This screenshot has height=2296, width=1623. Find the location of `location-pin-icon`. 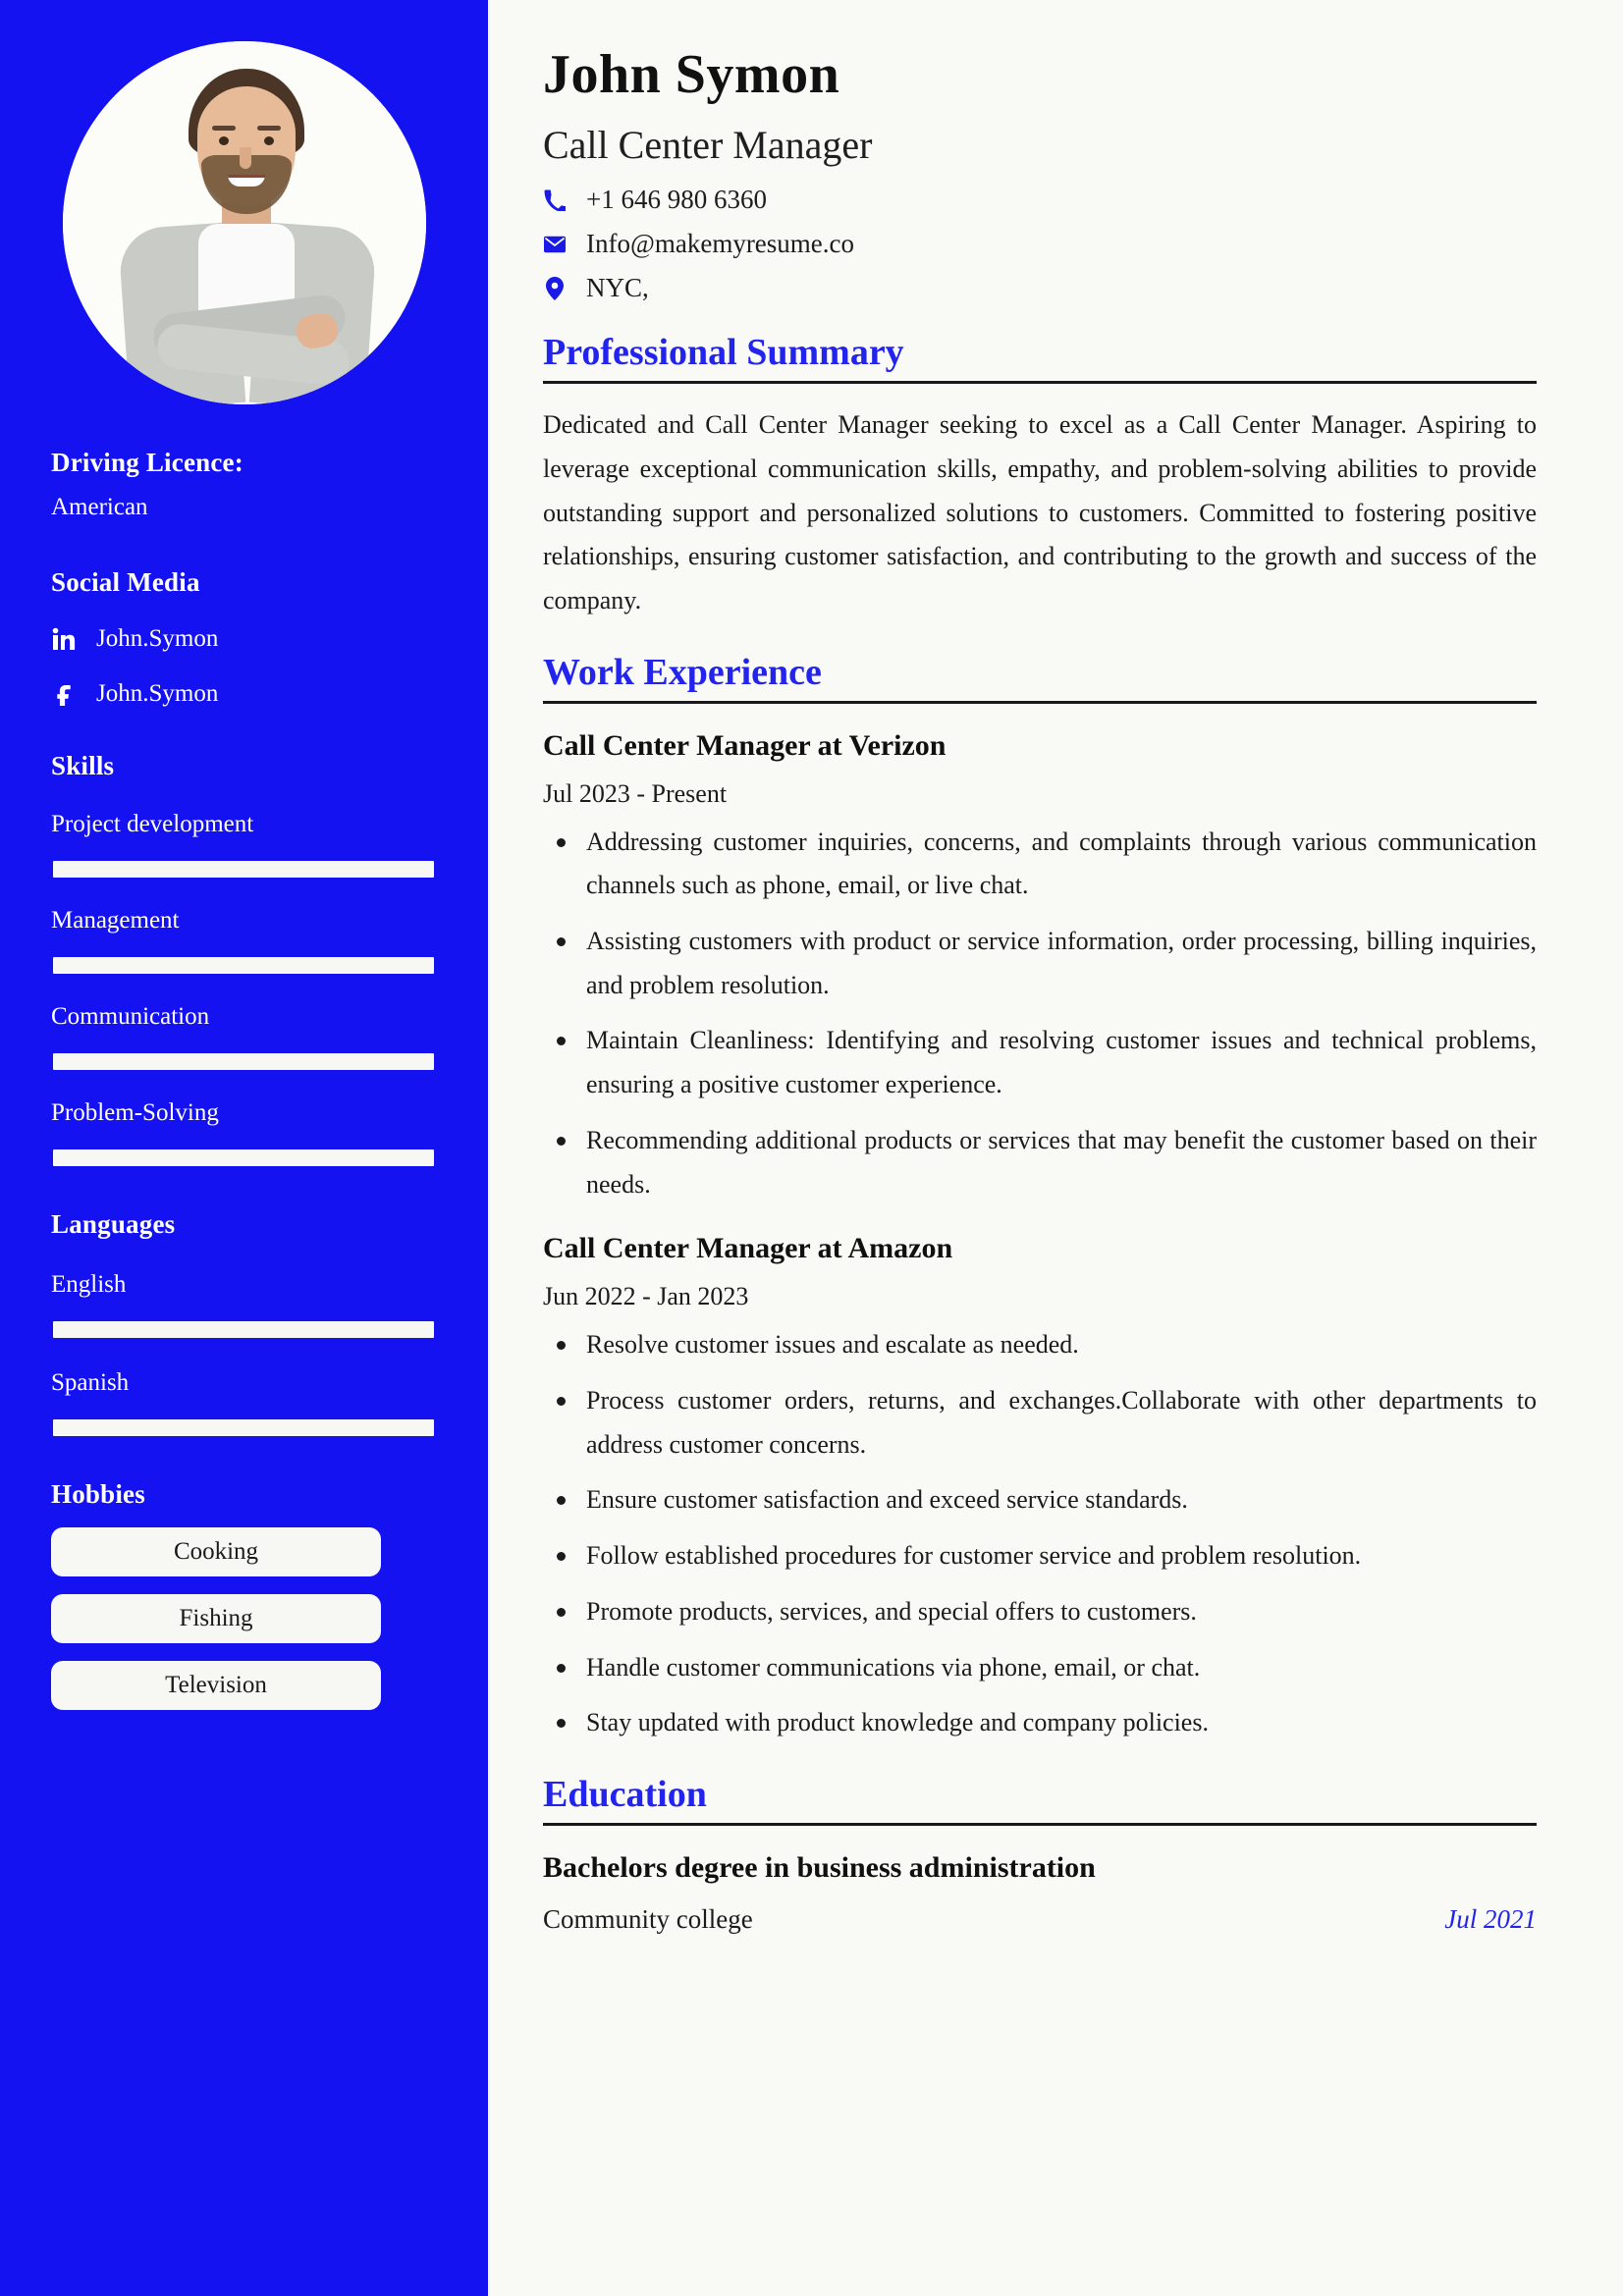

location-pin-icon is located at coordinates (555, 288).